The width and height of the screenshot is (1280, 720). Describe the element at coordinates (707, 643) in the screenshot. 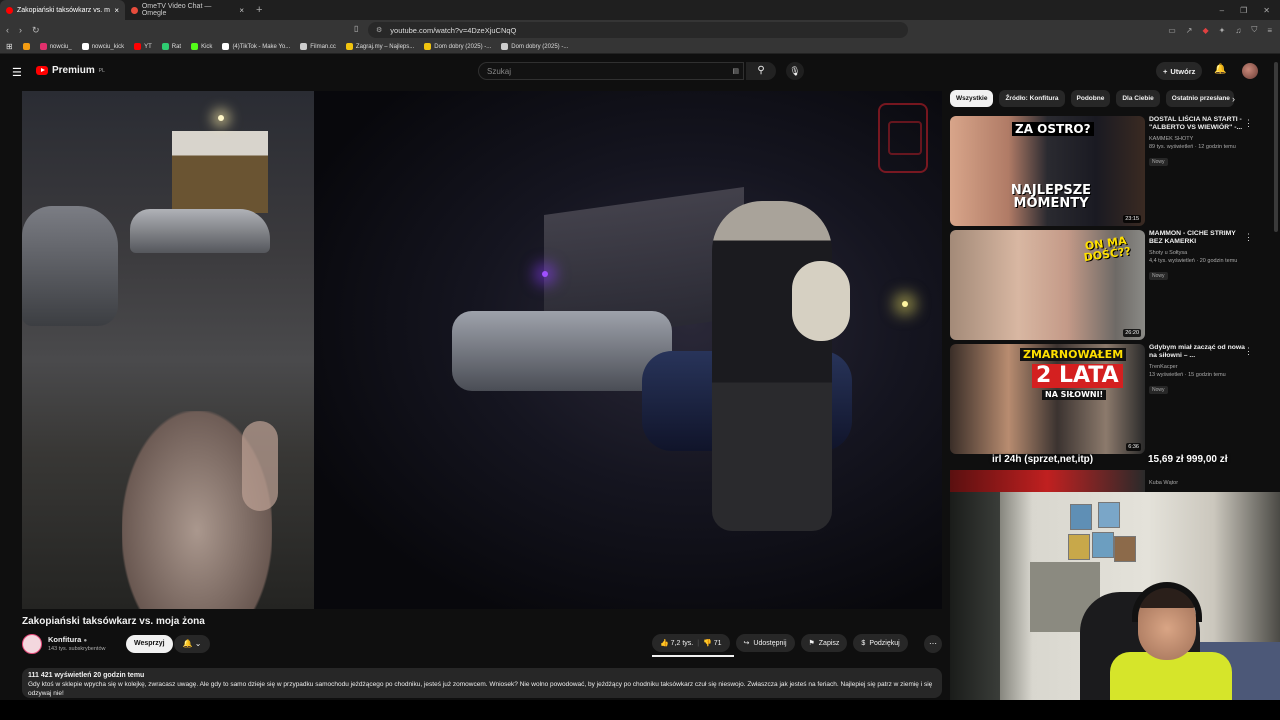

I see `thumbs-down-icon: 👎` at that location.